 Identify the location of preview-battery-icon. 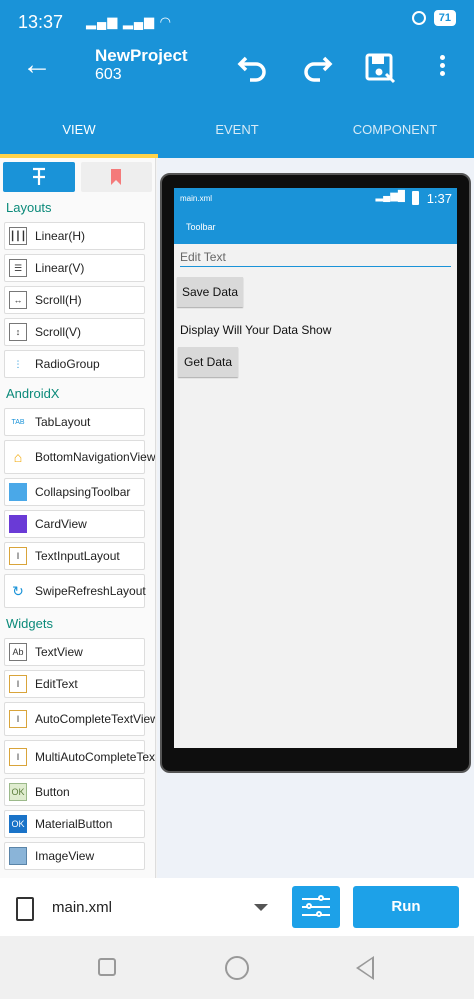
(415, 198).